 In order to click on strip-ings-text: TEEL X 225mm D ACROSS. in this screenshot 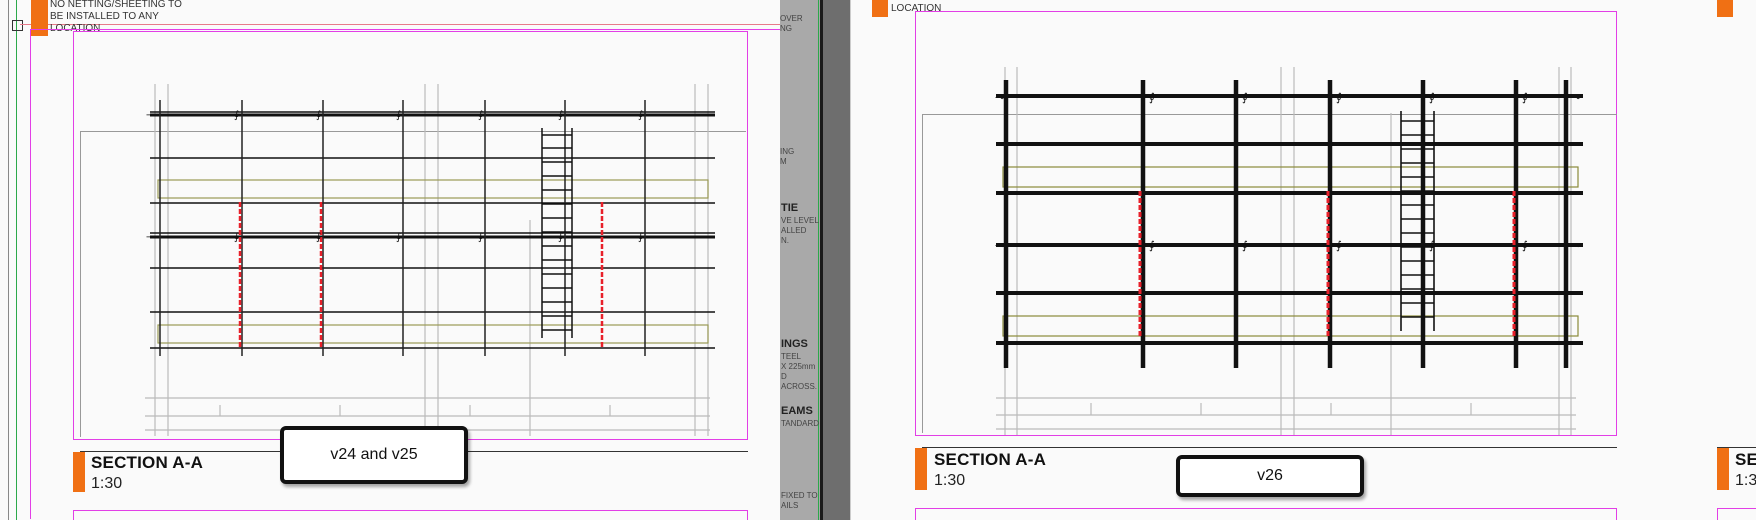, I will do `click(799, 371)`.